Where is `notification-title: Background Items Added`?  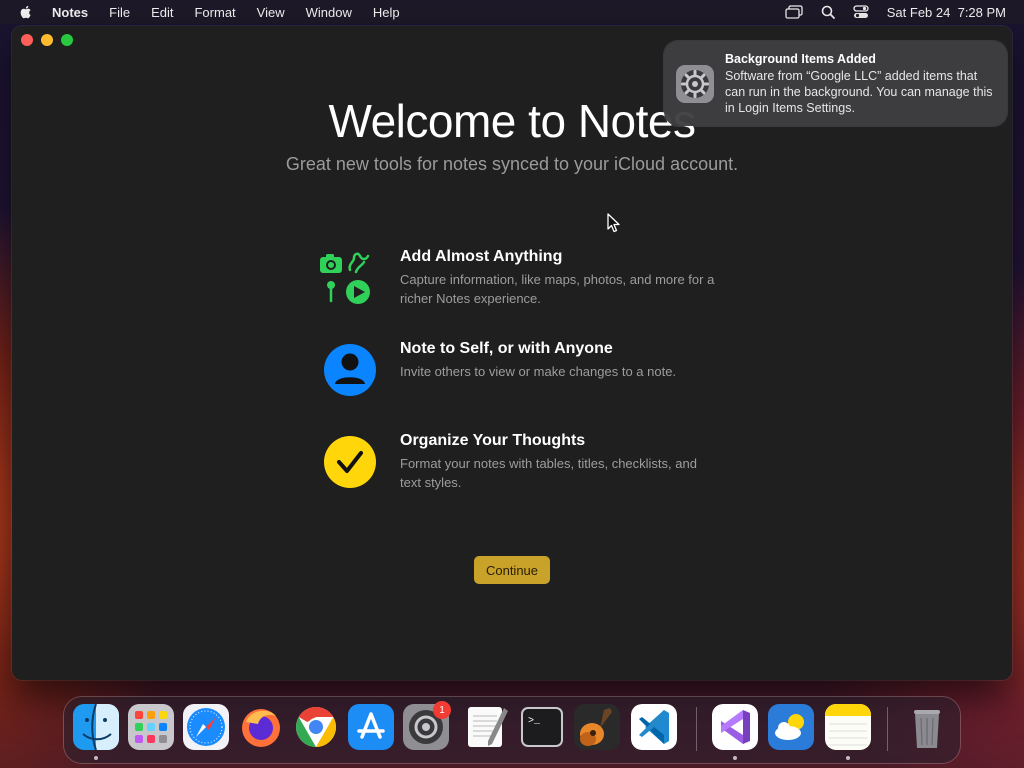 notification-title: Background Items Added is located at coordinates (800, 59).